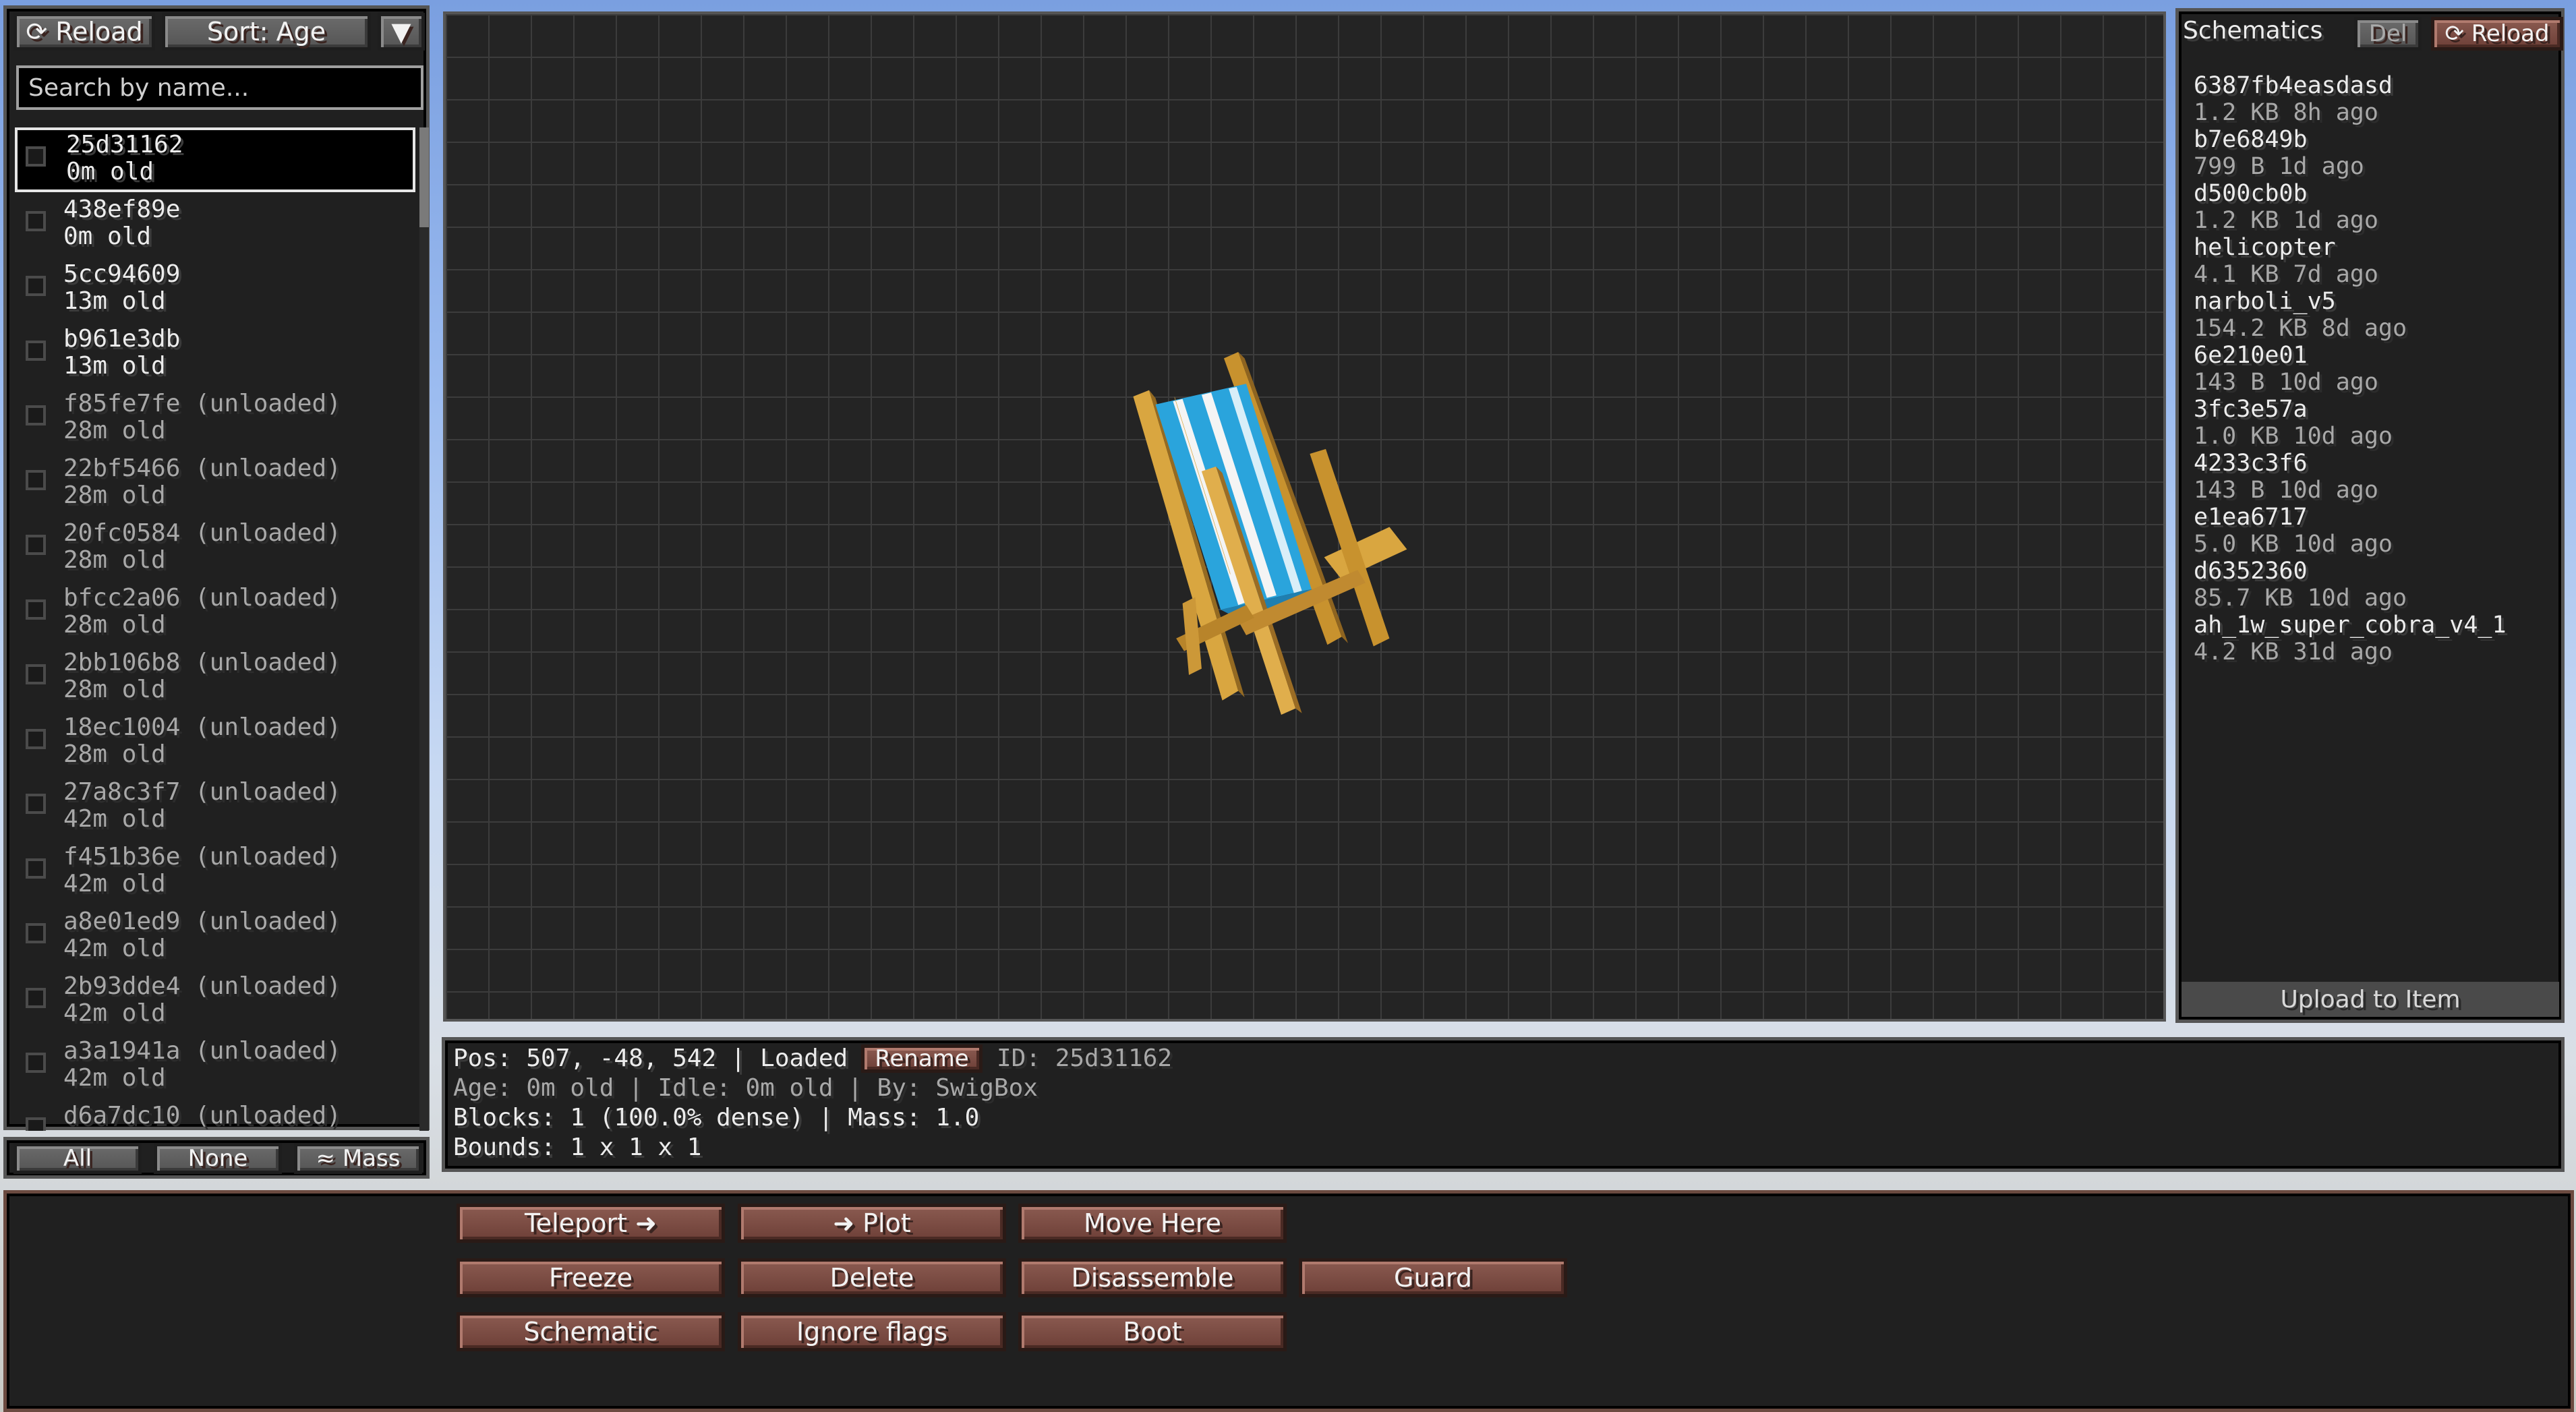  What do you see at coordinates (2286, 112) in the screenshot?
I see `schematic-meta: 1.2 KB 8h ago` at bounding box center [2286, 112].